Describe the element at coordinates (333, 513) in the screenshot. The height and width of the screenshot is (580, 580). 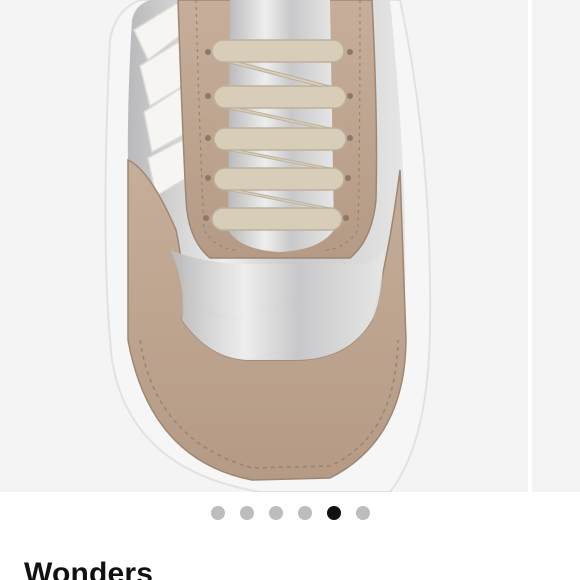
I see `carousel-dot-5-active` at that location.